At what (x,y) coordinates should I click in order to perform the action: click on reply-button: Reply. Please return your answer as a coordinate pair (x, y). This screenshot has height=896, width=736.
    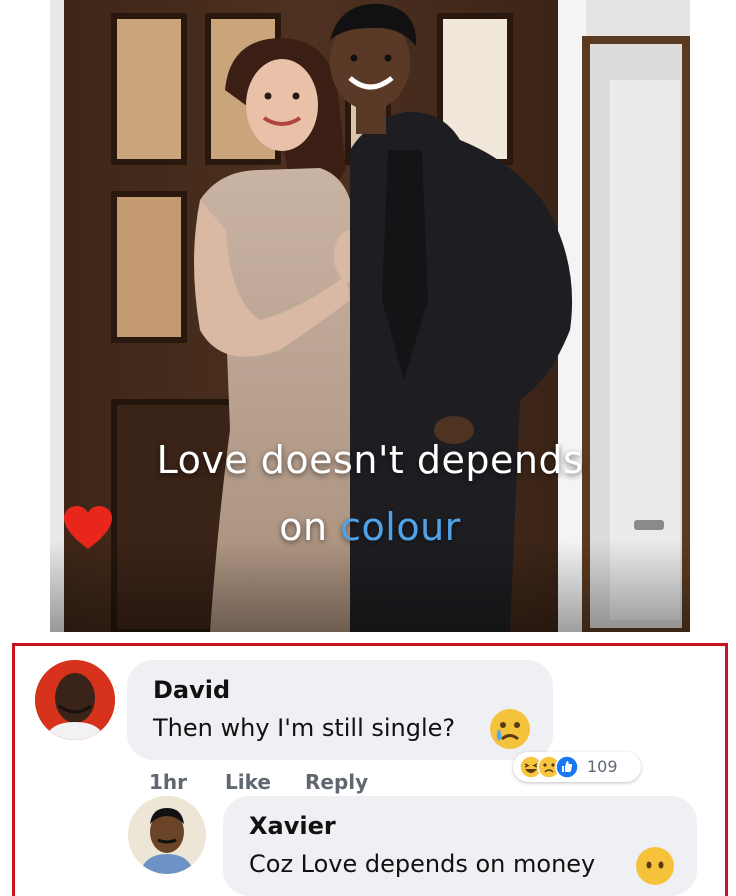
    Looking at the image, I should click on (336, 782).